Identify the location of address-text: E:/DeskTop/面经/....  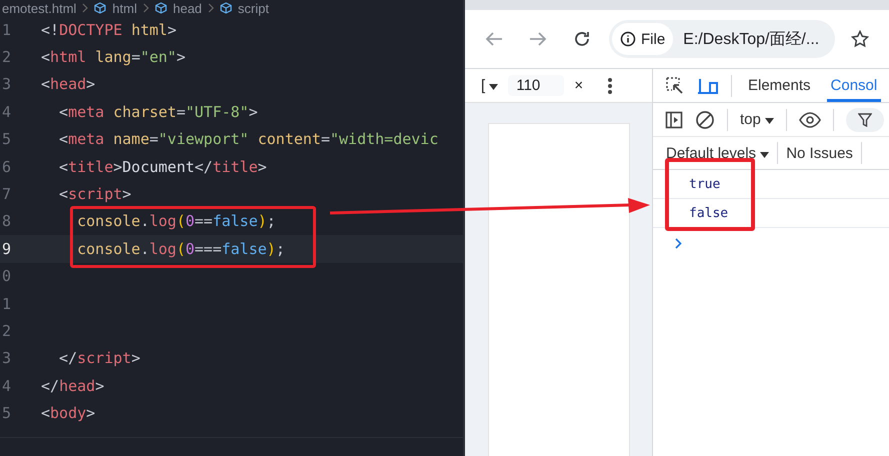
(751, 40).